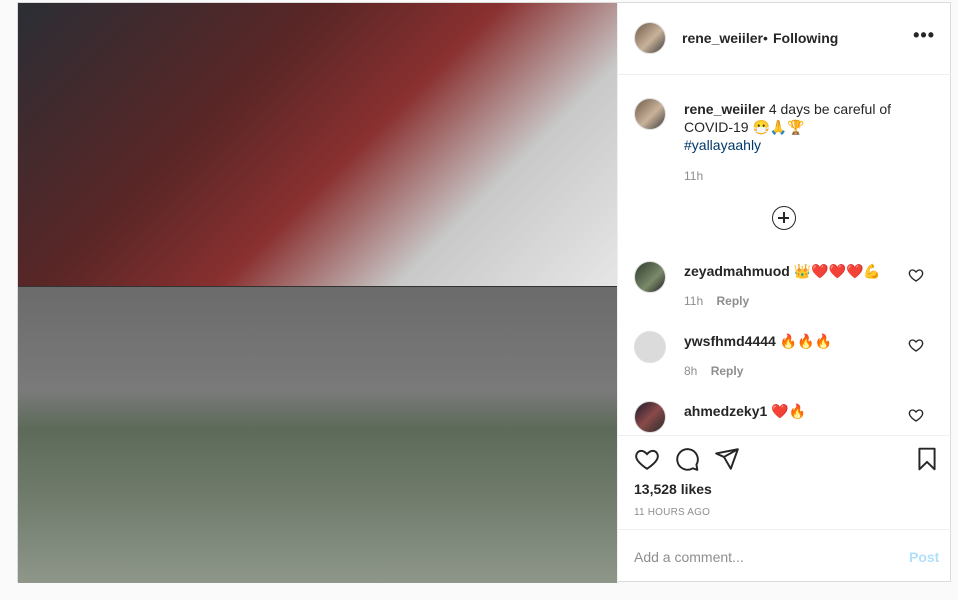 This screenshot has height=600, width=958. I want to click on following-button: Following, so click(805, 38).